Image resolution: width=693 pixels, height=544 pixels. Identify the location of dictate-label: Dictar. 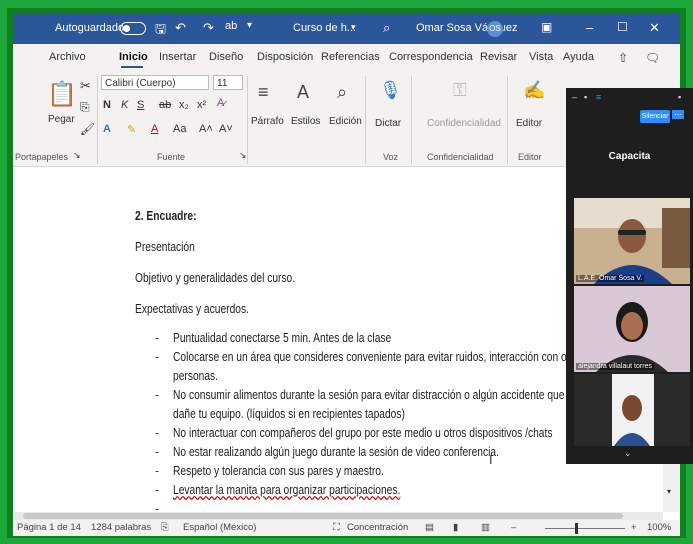
(388, 123).